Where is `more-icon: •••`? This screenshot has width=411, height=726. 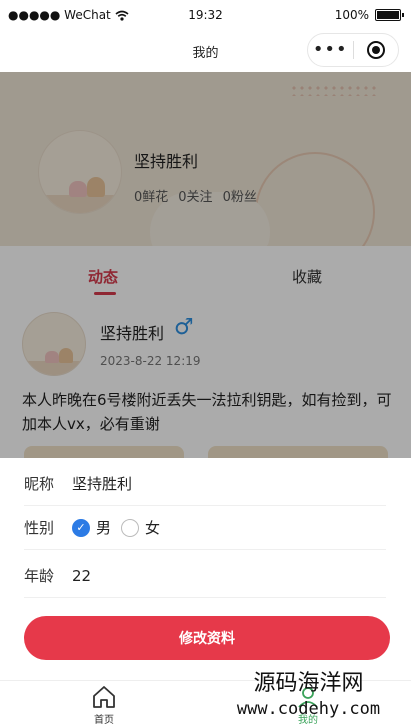 more-icon: ••• is located at coordinates (330, 50).